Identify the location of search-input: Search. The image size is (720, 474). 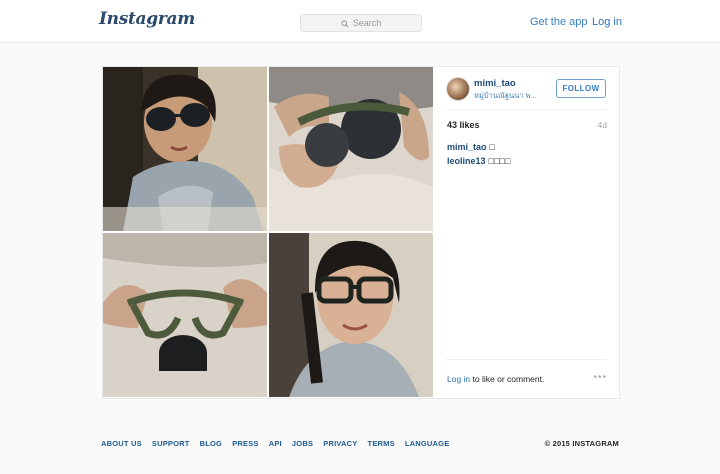
(361, 23).